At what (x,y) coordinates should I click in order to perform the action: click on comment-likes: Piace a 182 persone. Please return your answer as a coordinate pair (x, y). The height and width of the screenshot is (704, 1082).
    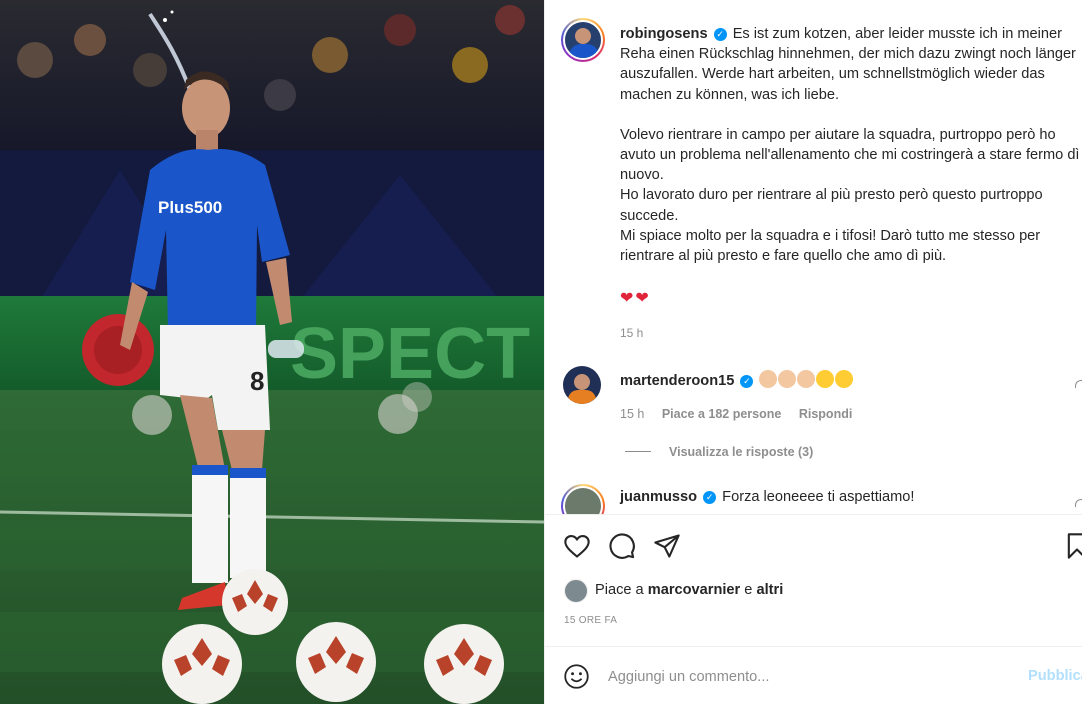
    Looking at the image, I should click on (722, 414).